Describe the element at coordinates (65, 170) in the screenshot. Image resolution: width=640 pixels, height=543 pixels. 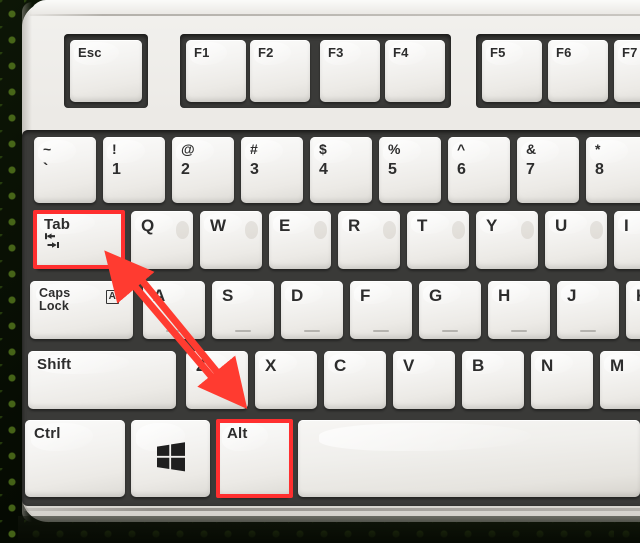
I see `key-`: ~ `` at that location.